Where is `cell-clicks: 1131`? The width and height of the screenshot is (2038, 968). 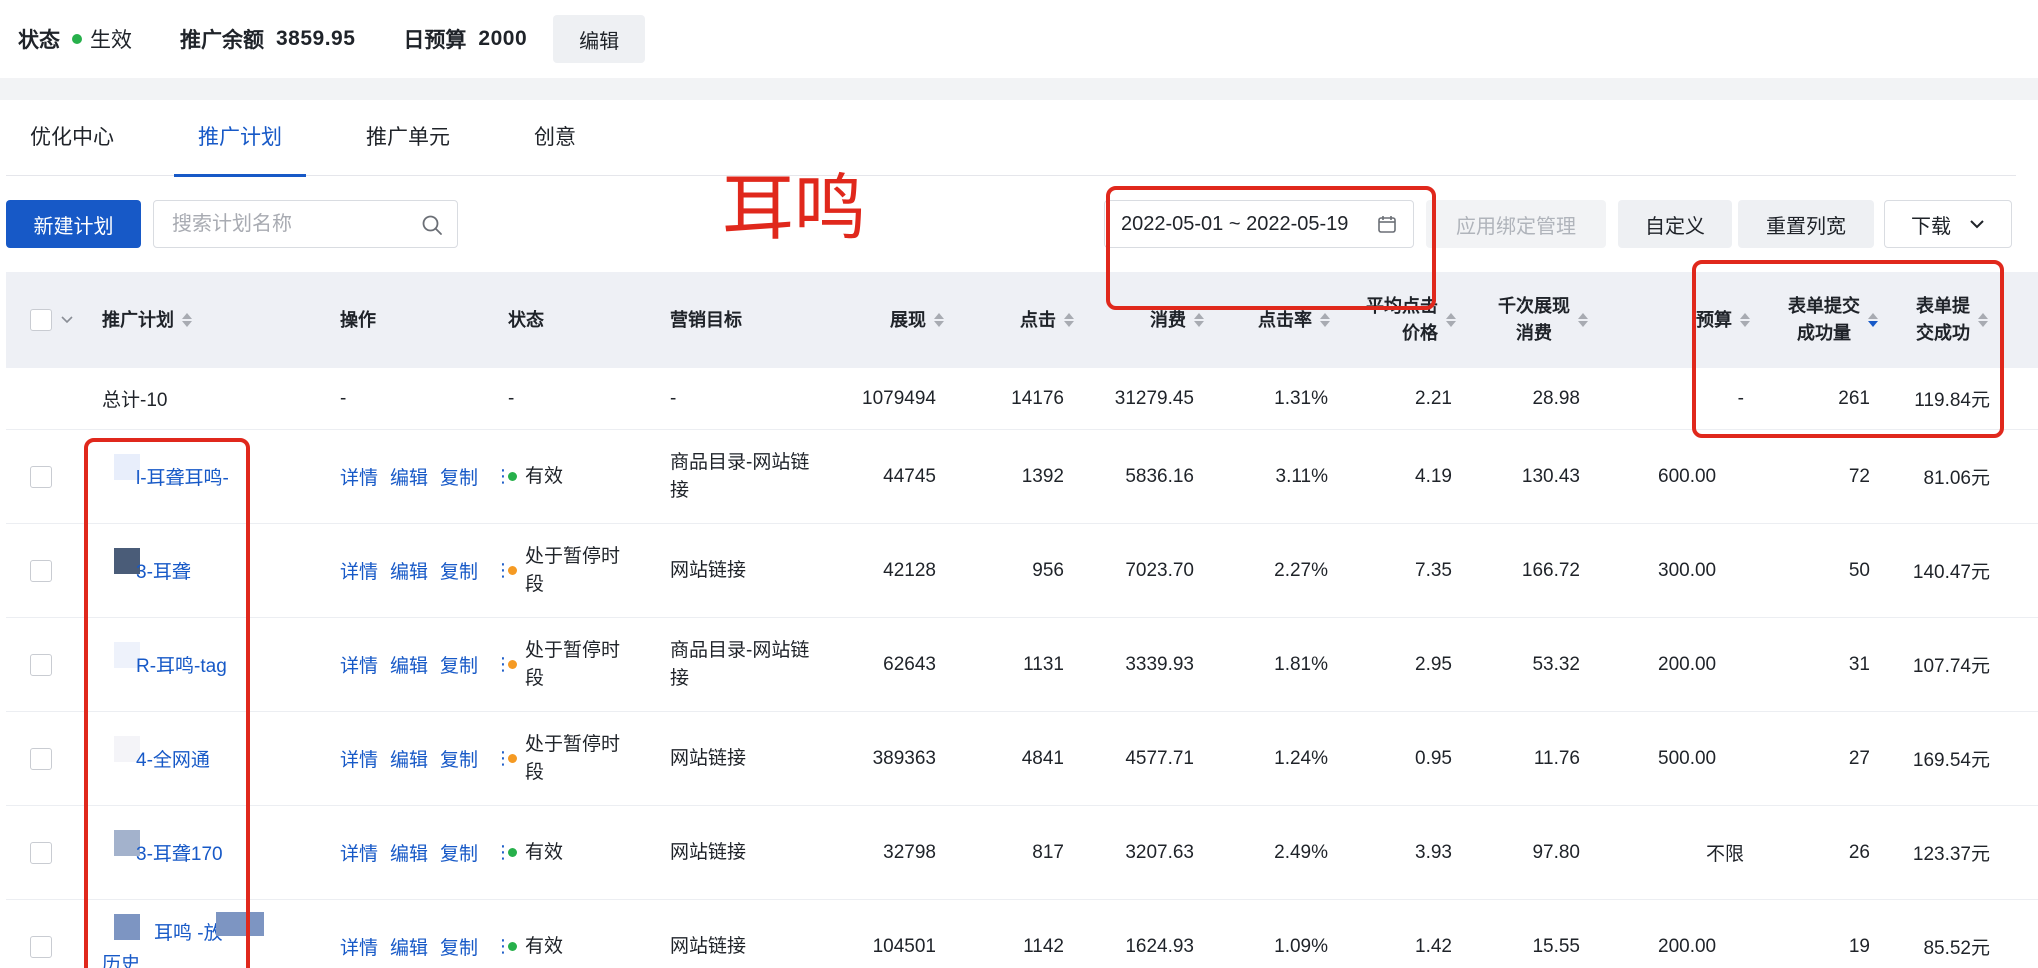
cell-clicks: 1131 is located at coordinates (1043, 664).